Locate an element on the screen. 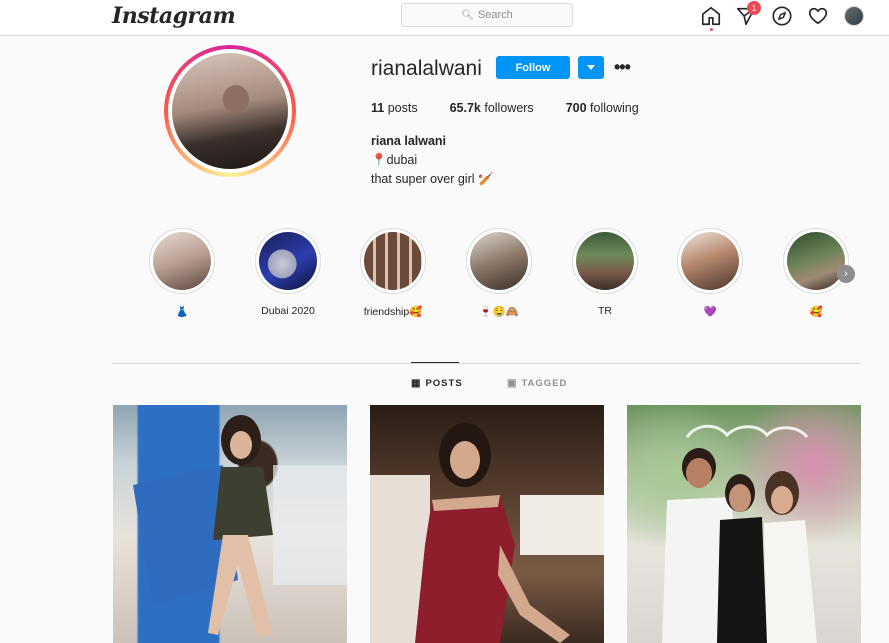 The image size is (889, 643). nav-profile-avatar is located at coordinates (854, 16).